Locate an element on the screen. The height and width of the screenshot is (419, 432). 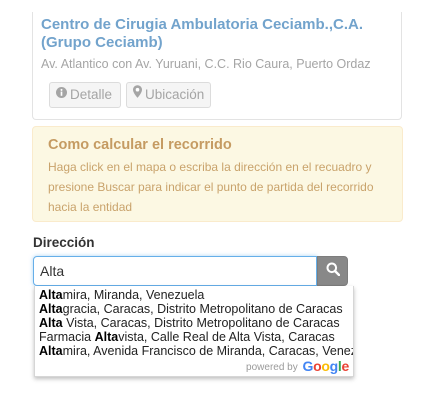
google-logo: Google is located at coordinates (326, 366).